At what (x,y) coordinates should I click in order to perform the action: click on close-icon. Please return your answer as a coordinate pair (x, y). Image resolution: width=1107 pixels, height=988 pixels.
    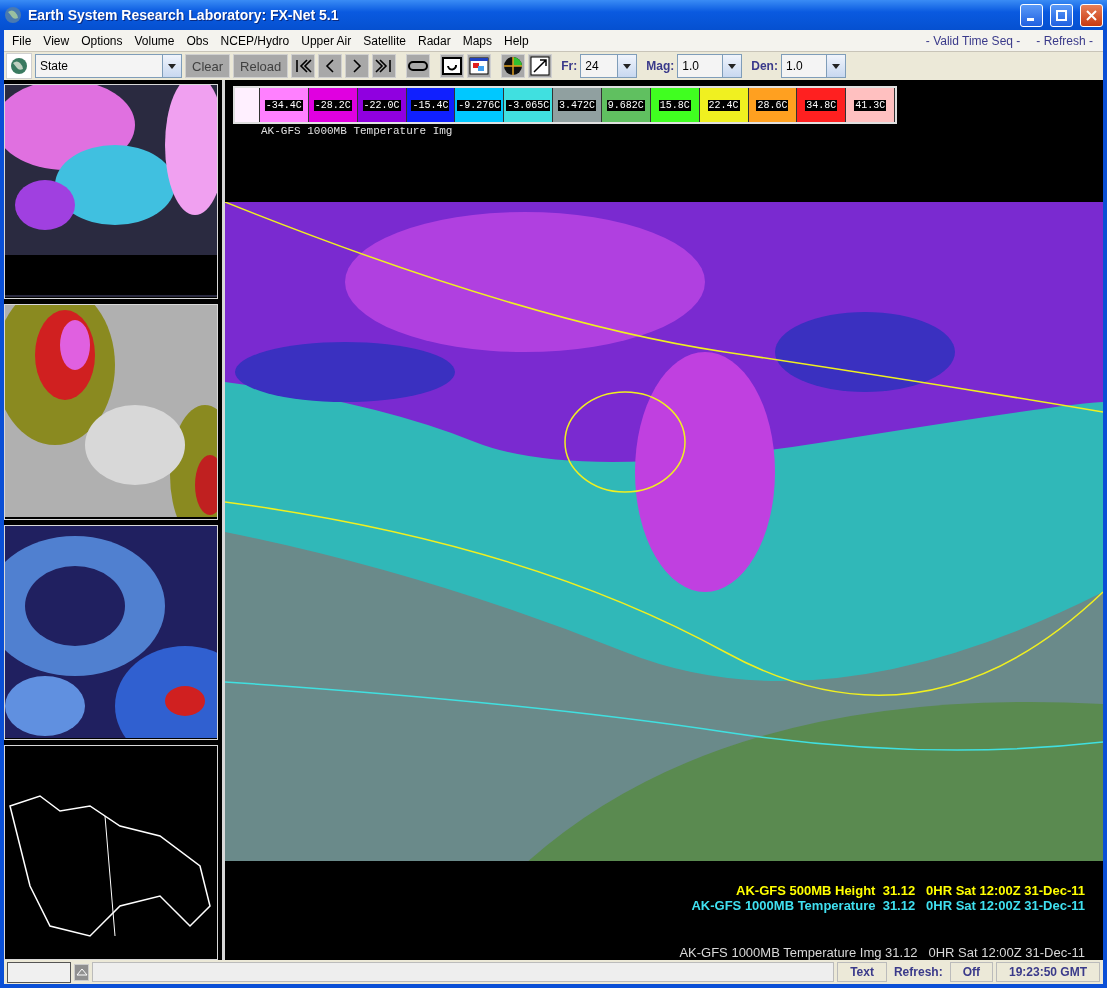
    Looking at the image, I should click on (1091, 15).